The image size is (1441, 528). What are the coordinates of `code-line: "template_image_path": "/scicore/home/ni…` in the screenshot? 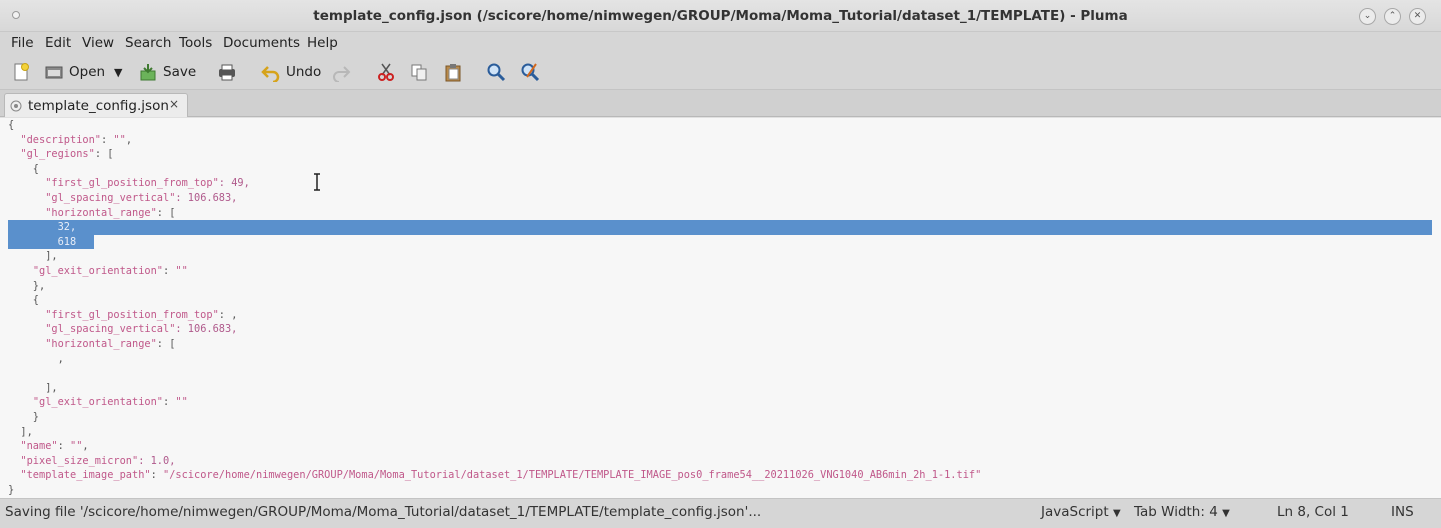 It's located at (501, 475).